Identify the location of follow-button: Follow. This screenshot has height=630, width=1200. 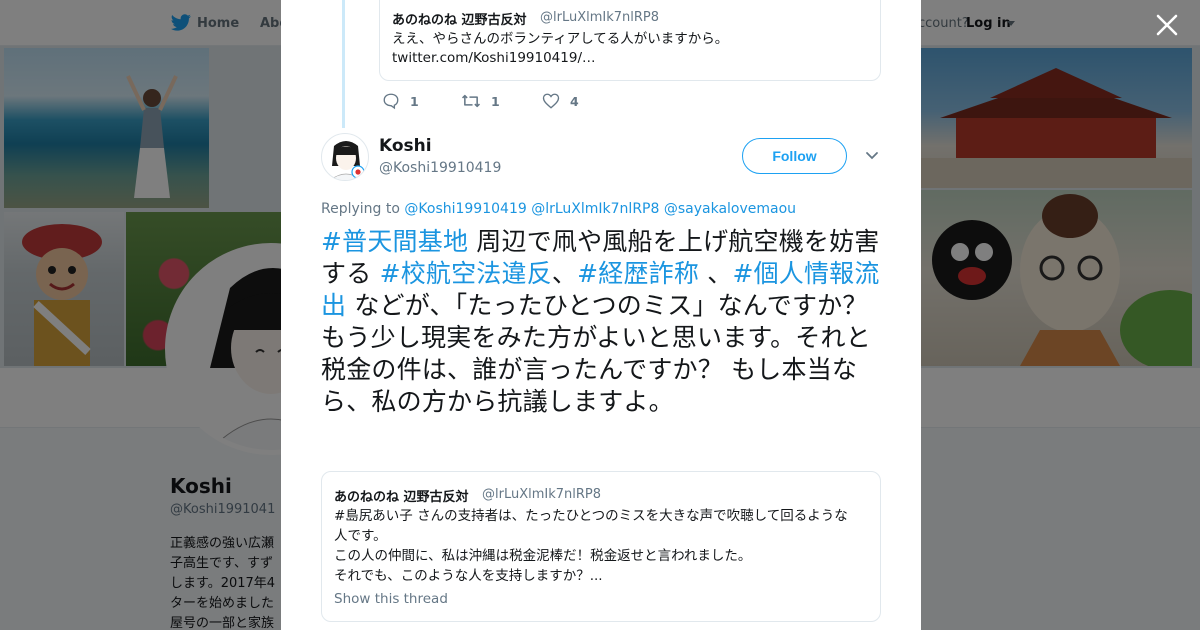
(794, 156).